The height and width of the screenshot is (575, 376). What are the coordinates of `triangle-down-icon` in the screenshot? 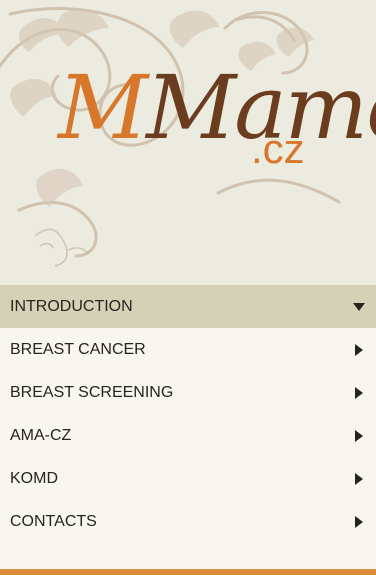 It's located at (359, 307).